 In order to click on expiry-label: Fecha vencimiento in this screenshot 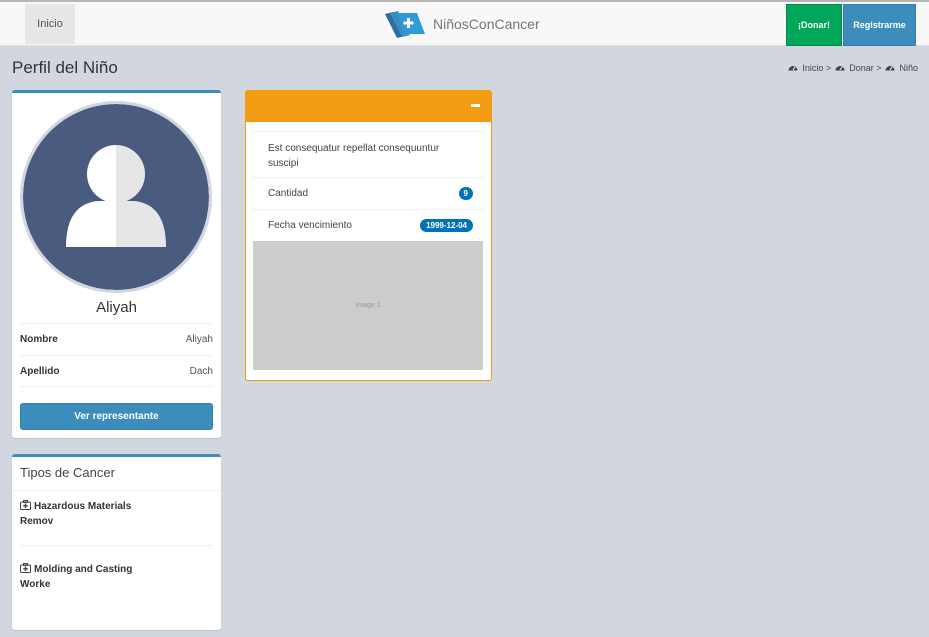, I will do `click(310, 225)`.